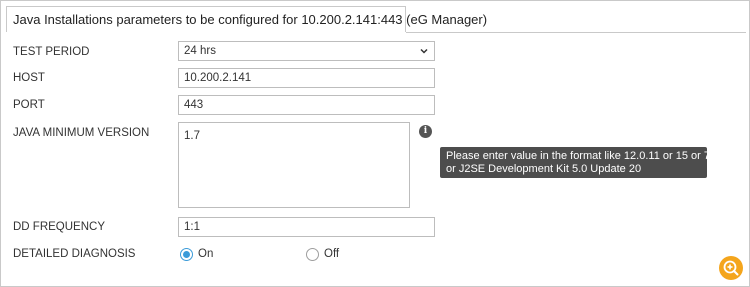  I want to click on dd-frequency-input: 1:1, so click(306, 227).